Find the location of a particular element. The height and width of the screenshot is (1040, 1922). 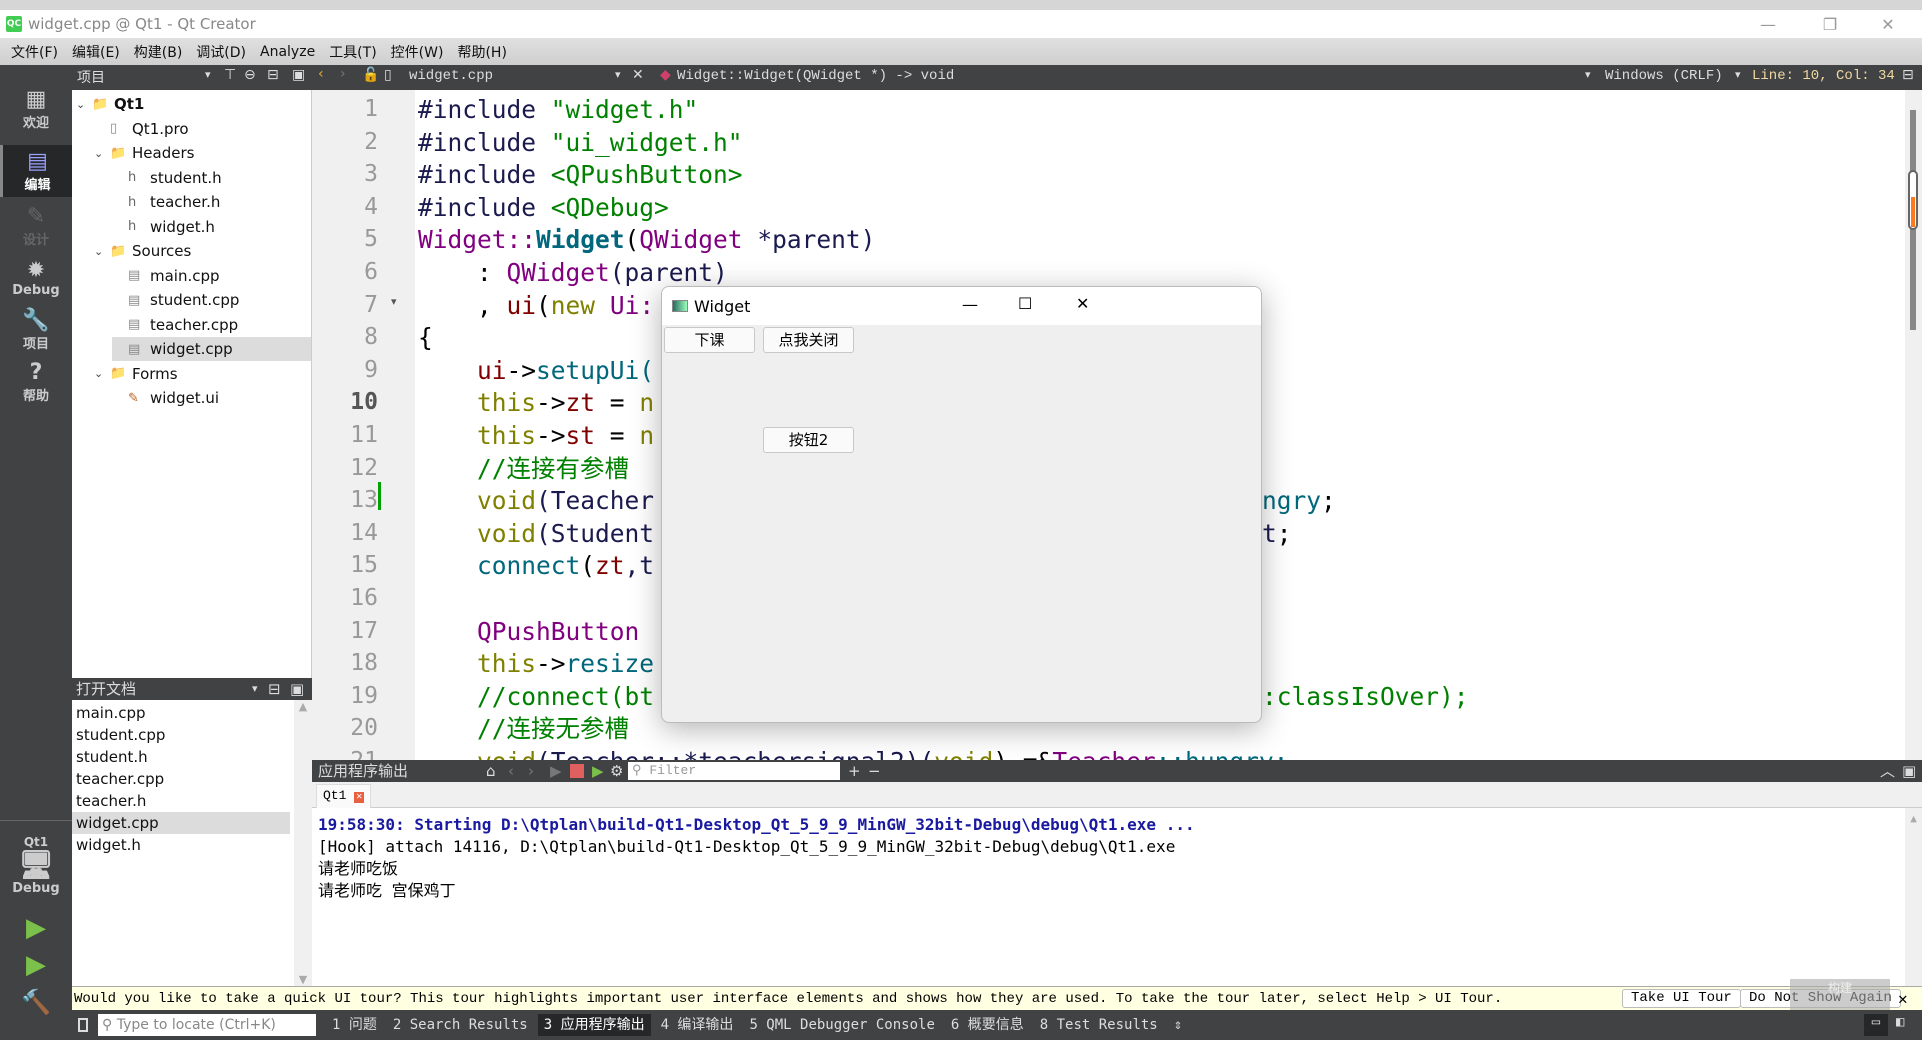

tree-item: ▤ student.cpp is located at coordinates (211, 300).